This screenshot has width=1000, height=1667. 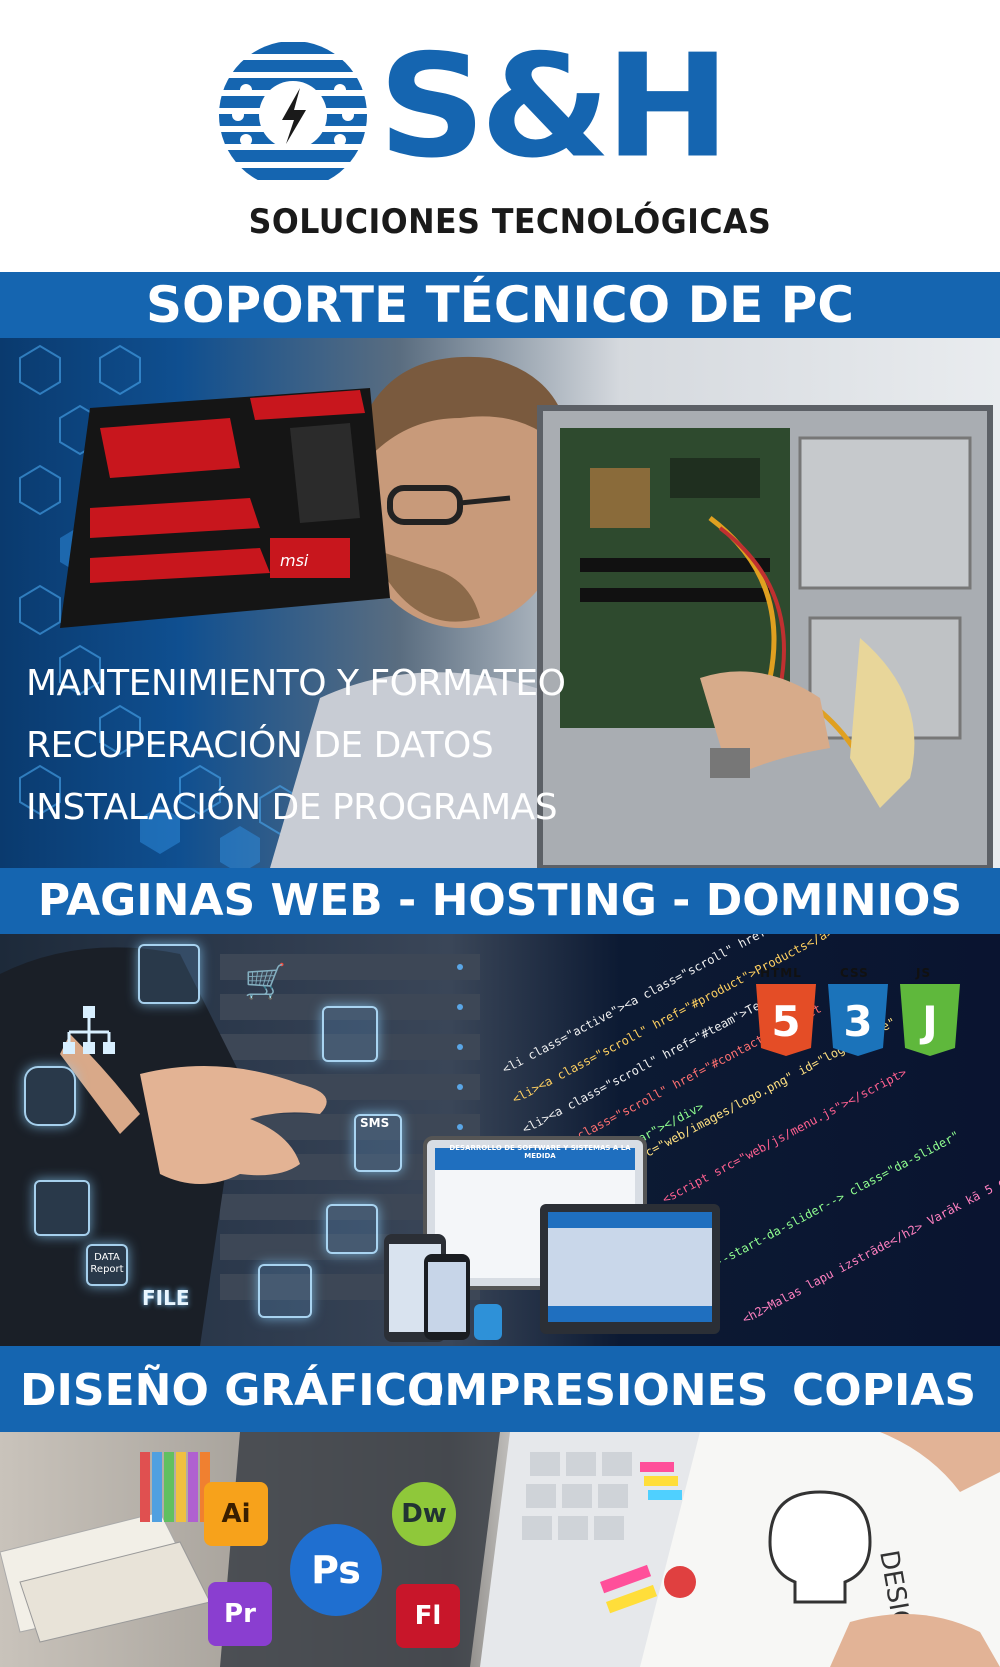 What do you see at coordinates (598, 1390) in the screenshot?
I see `prints-title: IMPRESIONES` at bounding box center [598, 1390].